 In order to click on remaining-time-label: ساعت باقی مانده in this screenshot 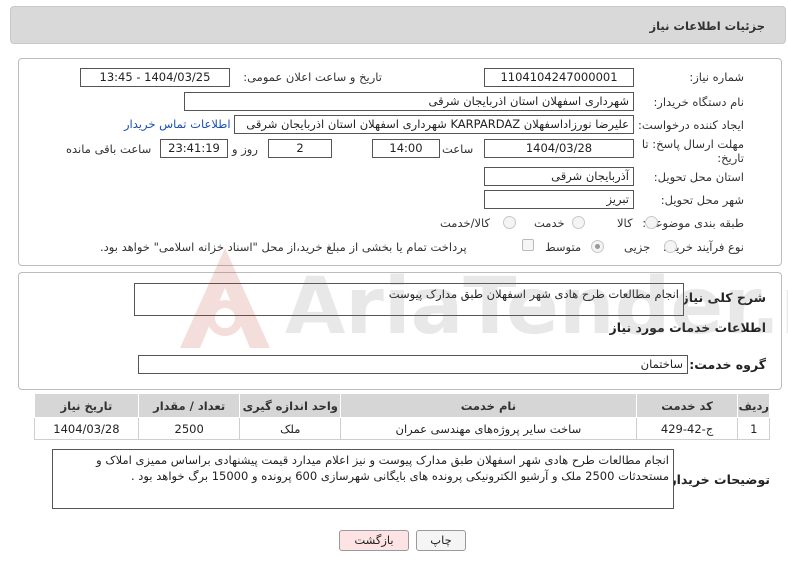, I will do `click(109, 149)`.